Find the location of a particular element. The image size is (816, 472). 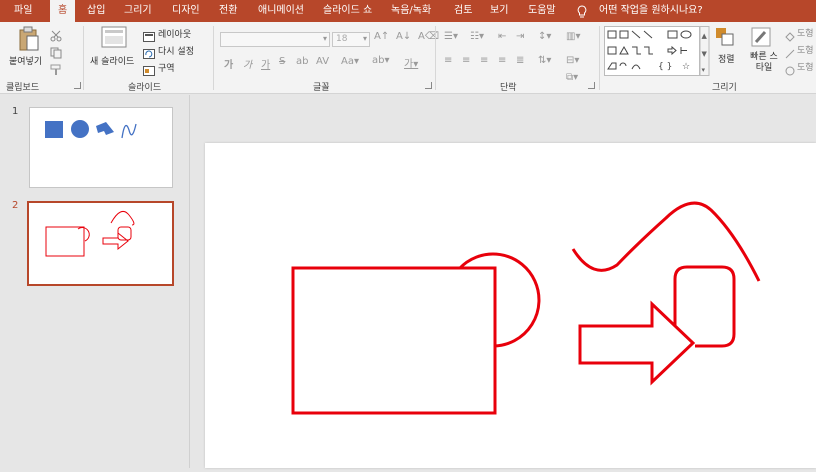

tell-me-search: 어떤 작업을 원하시나요? is located at coordinates (640, 11).